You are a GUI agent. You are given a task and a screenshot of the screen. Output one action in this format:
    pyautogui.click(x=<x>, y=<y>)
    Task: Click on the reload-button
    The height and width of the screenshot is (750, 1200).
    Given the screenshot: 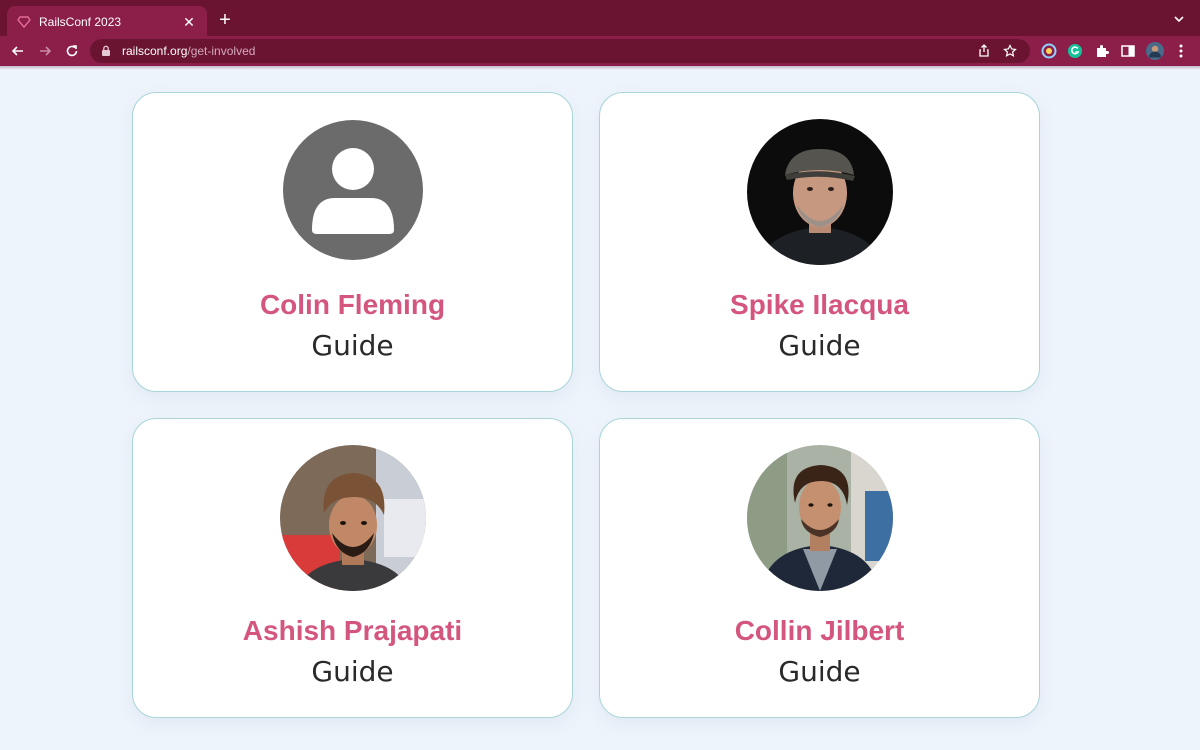 What is the action you would take?
    pyautogui.click(x=72, y=51)
    